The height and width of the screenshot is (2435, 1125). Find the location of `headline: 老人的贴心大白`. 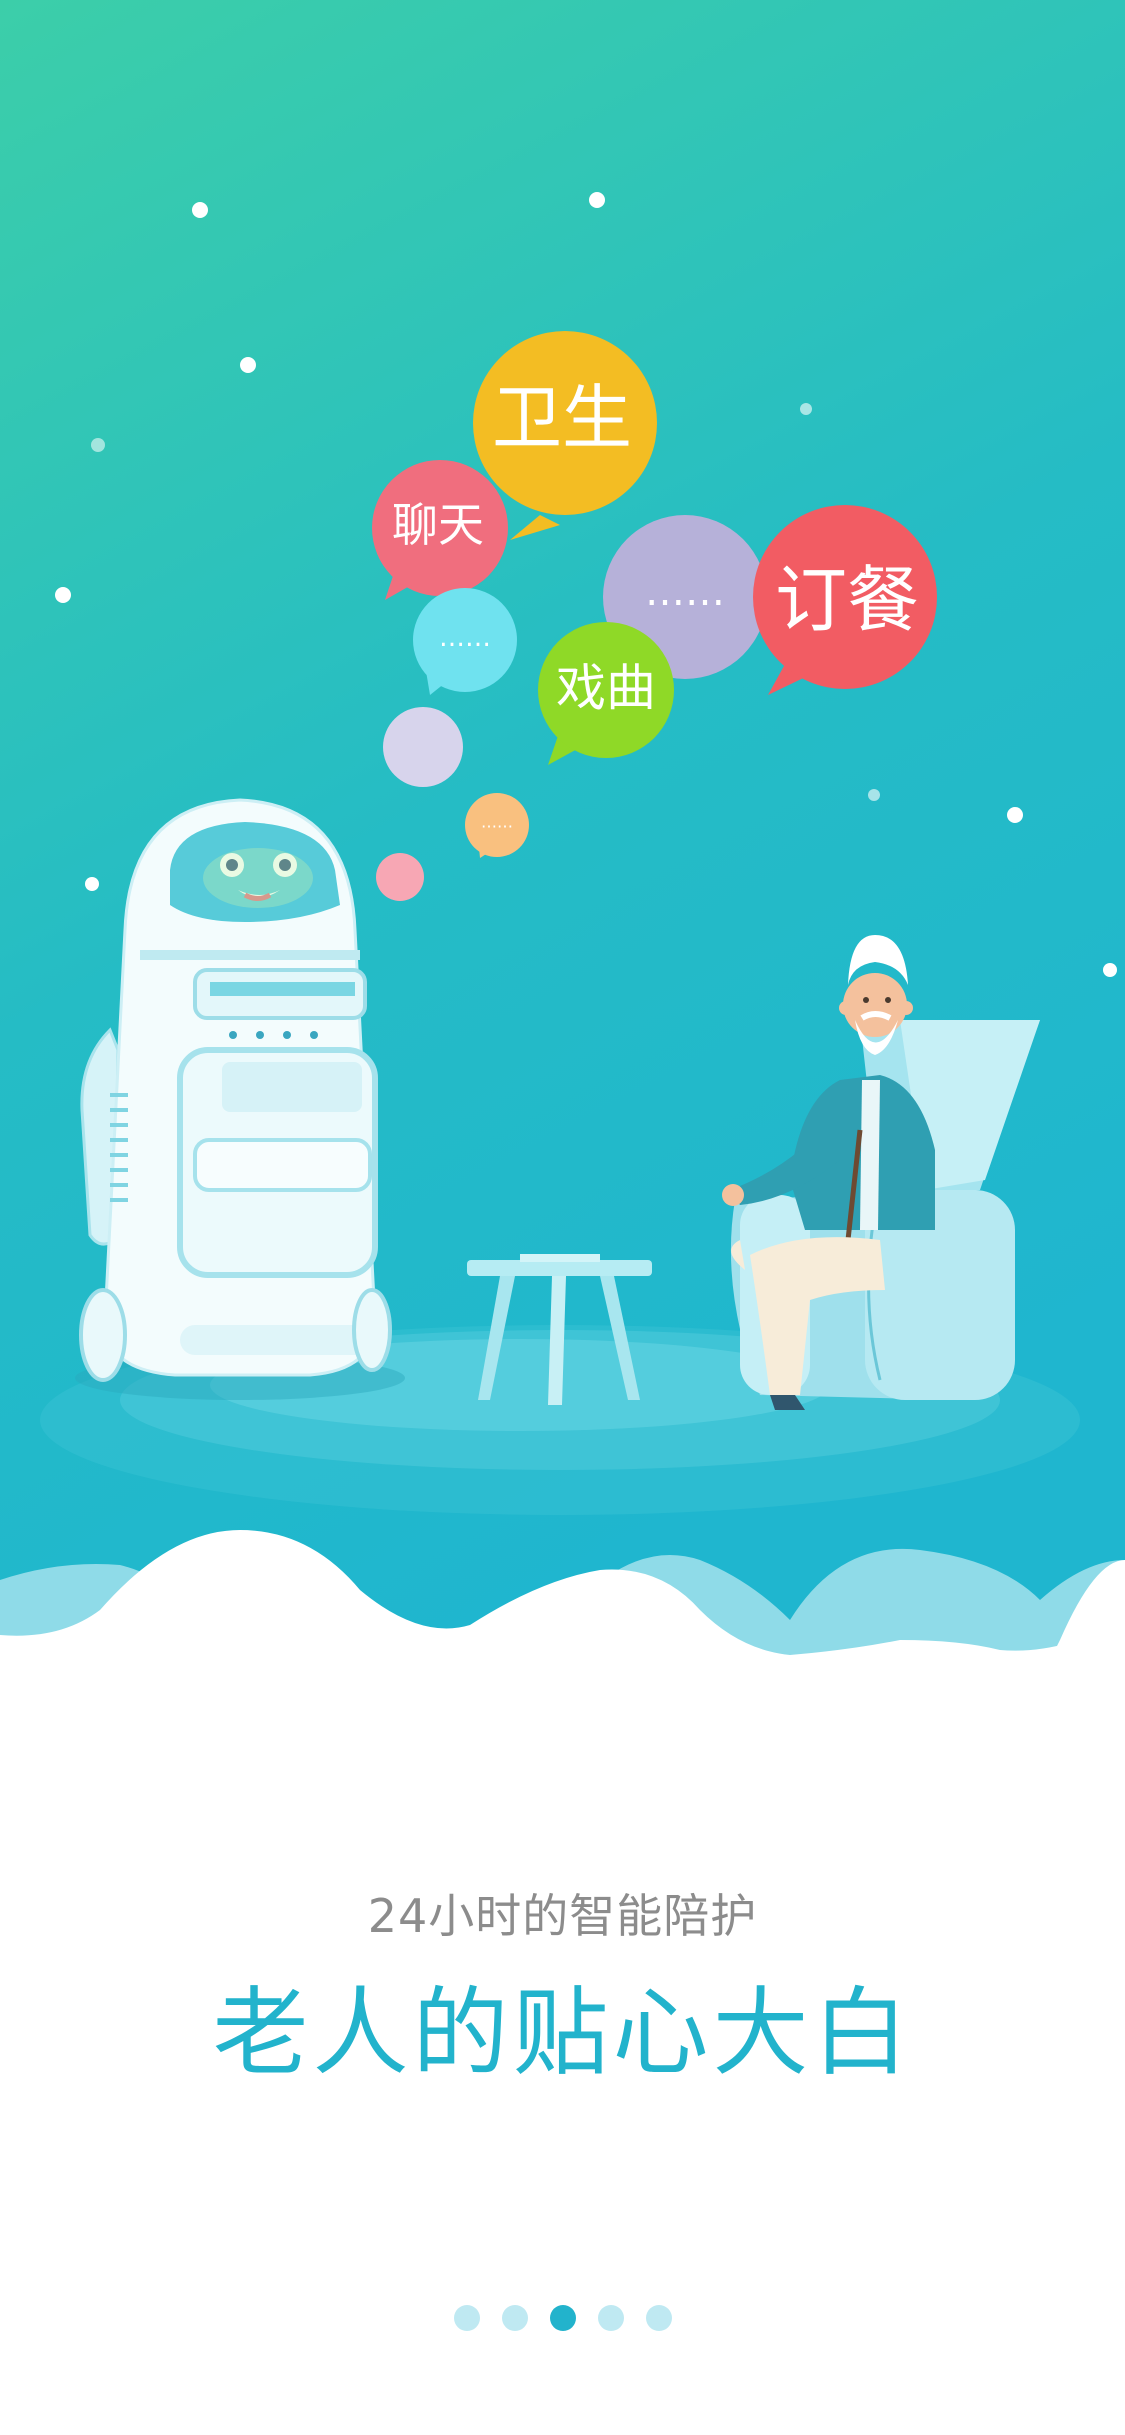

headline: 老人的贴心大白 is located at coordinates (562, 2033).